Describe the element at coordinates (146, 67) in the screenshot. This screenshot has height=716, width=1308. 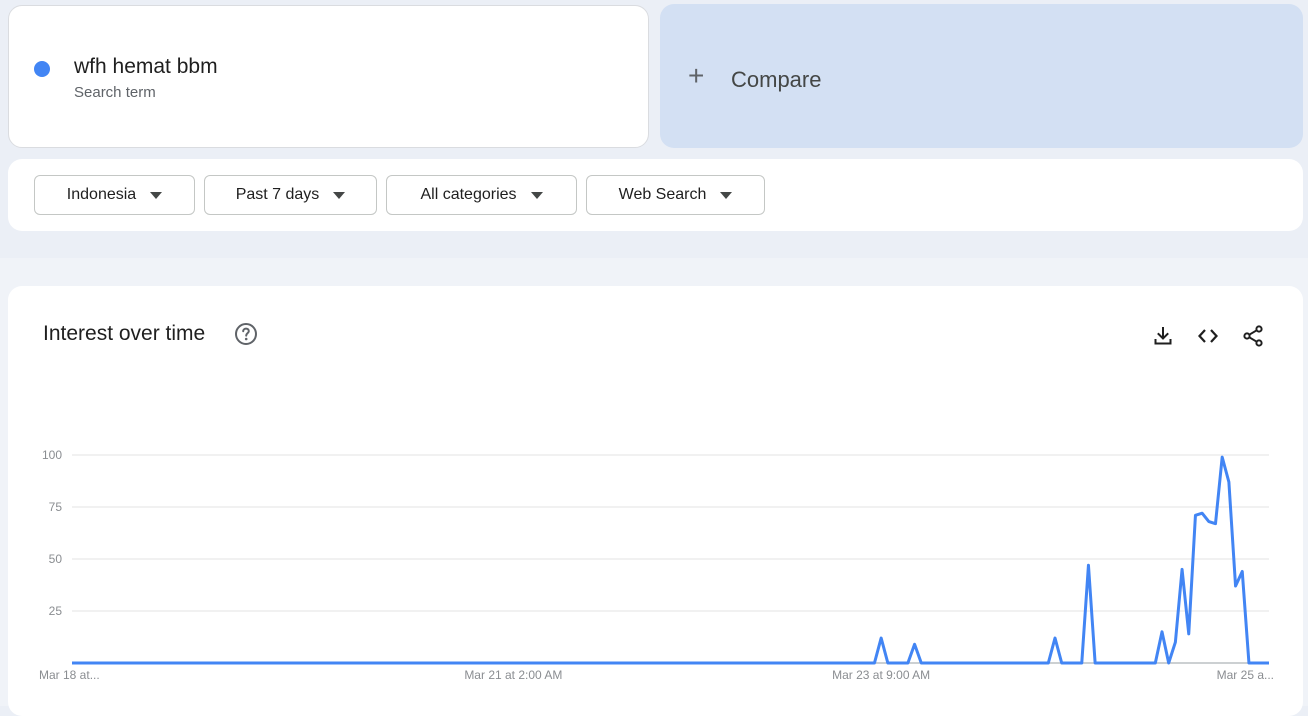
I see `search-term-name: wfh hemat bbm` at that location.